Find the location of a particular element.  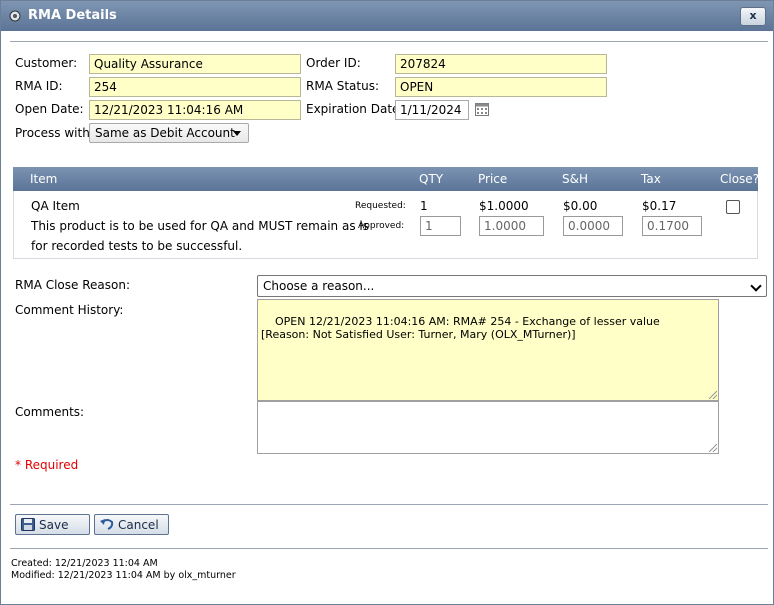

requested-price: $1.0000 is located at coordinates (504, 206).